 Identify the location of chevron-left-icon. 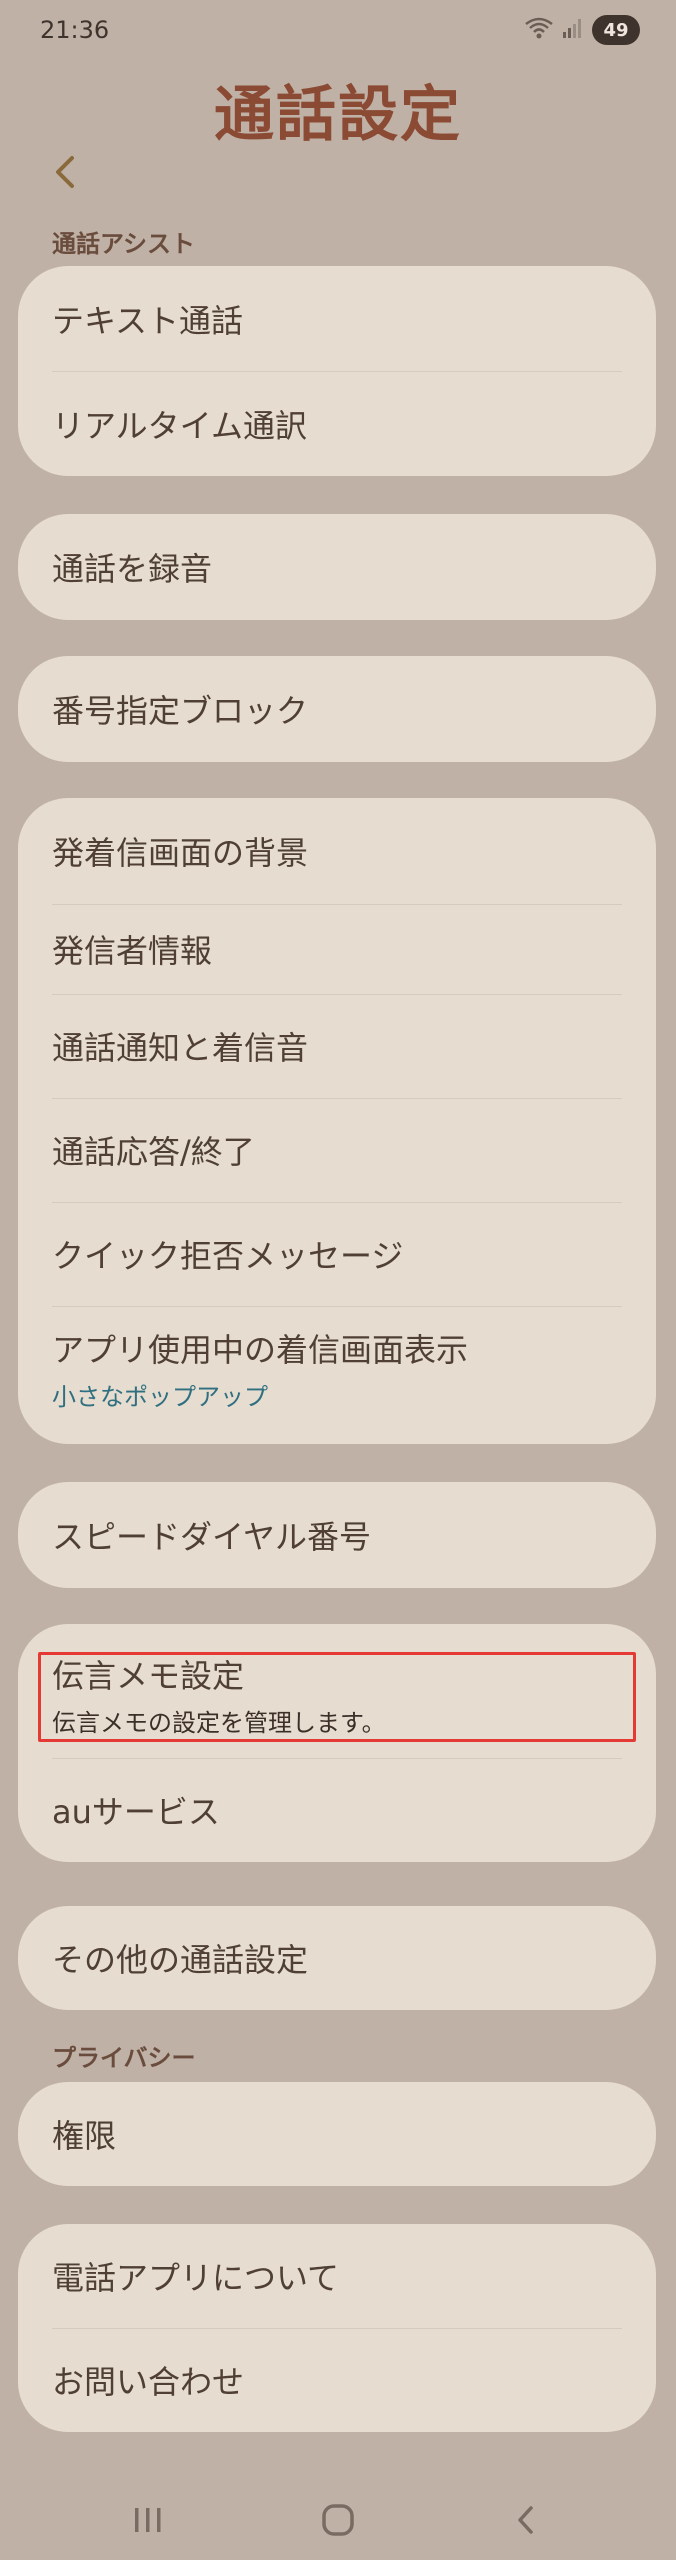
(65, 172).